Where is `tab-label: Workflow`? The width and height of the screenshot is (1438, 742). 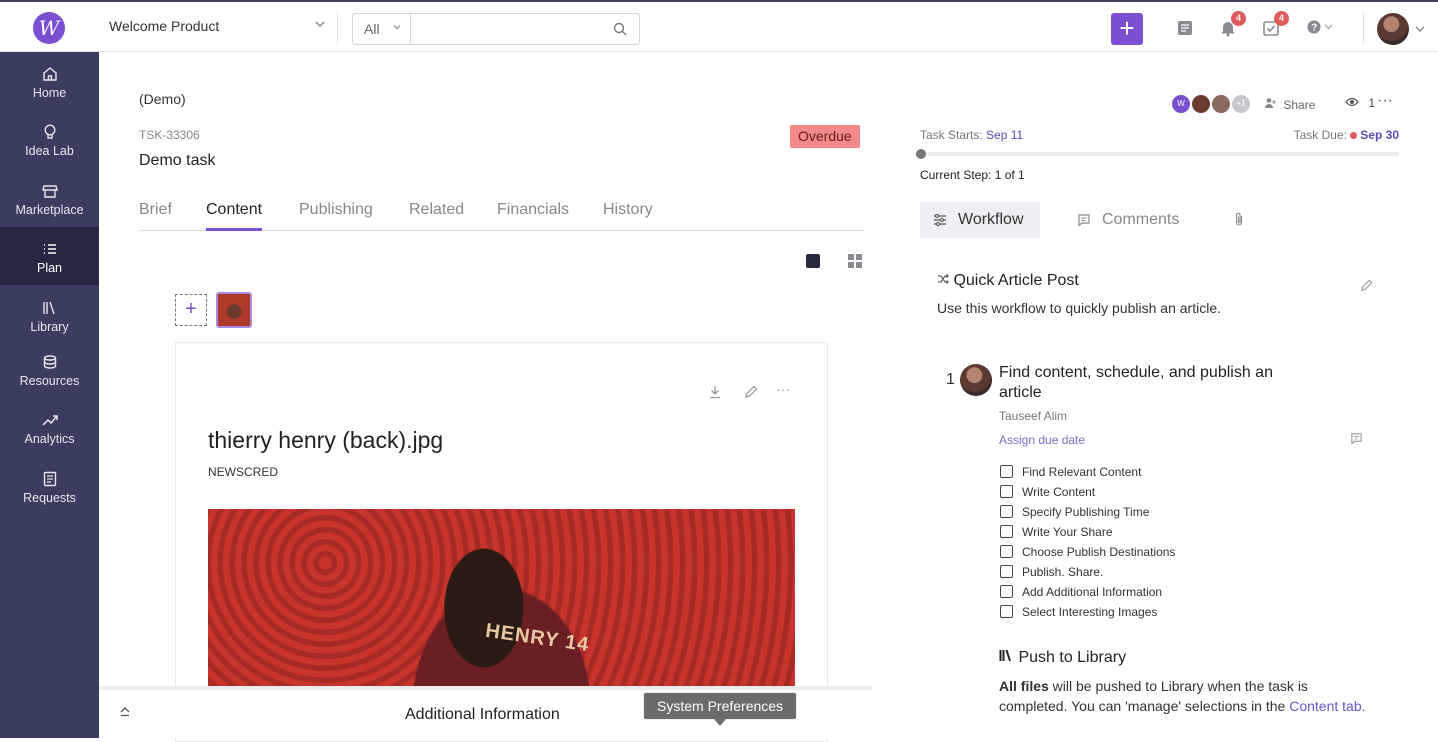 tab-label: Workflow is located at coordinates (991, 219).